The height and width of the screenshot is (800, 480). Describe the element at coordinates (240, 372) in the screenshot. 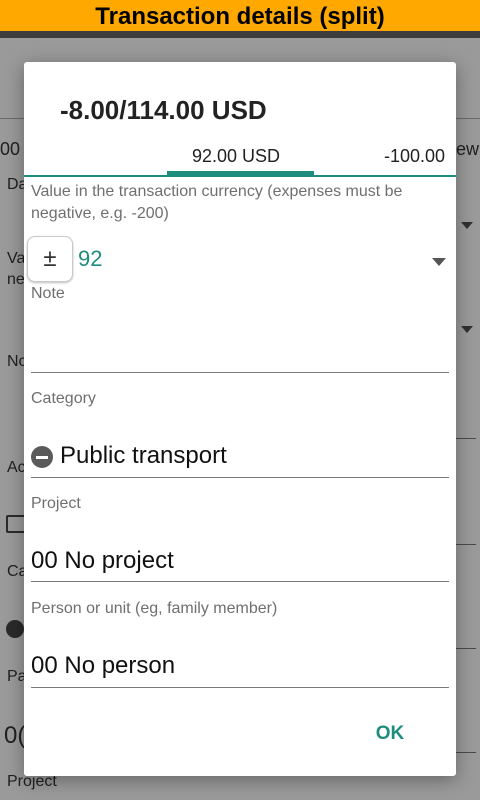

I see `note-underline` at that location.